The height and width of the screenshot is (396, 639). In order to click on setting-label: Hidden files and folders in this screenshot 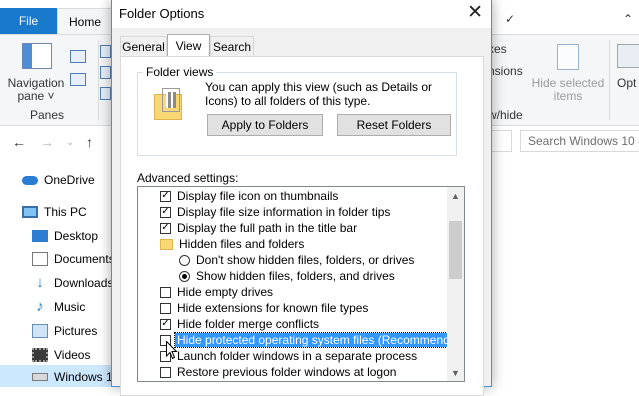, I will do `click(242, 244)`.